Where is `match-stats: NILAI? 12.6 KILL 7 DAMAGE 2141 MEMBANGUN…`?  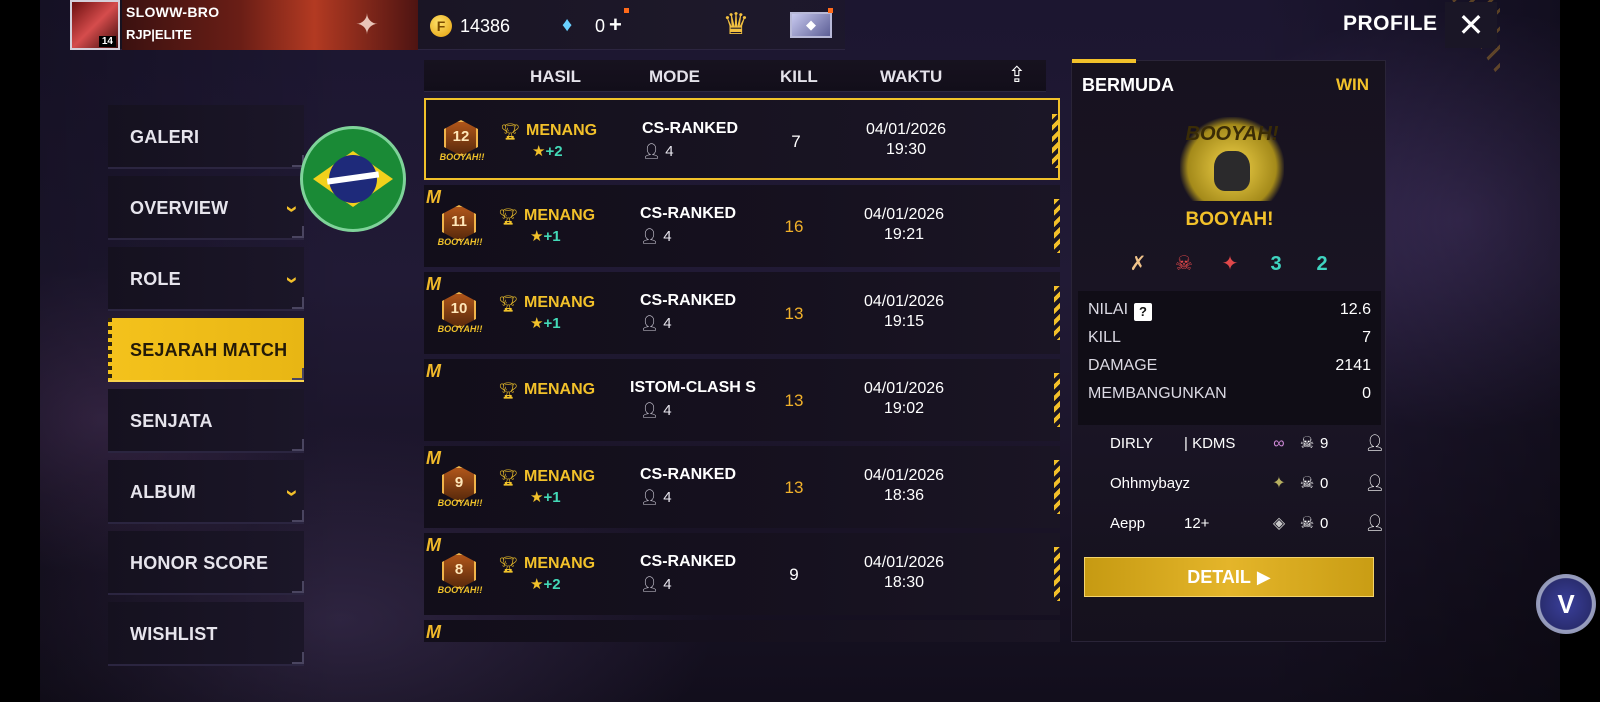 match-stats: NILAI? 12.6 KILL 7 DAMAGE 2141 MEMBANGUN… is located at coordinates (1229, 358).